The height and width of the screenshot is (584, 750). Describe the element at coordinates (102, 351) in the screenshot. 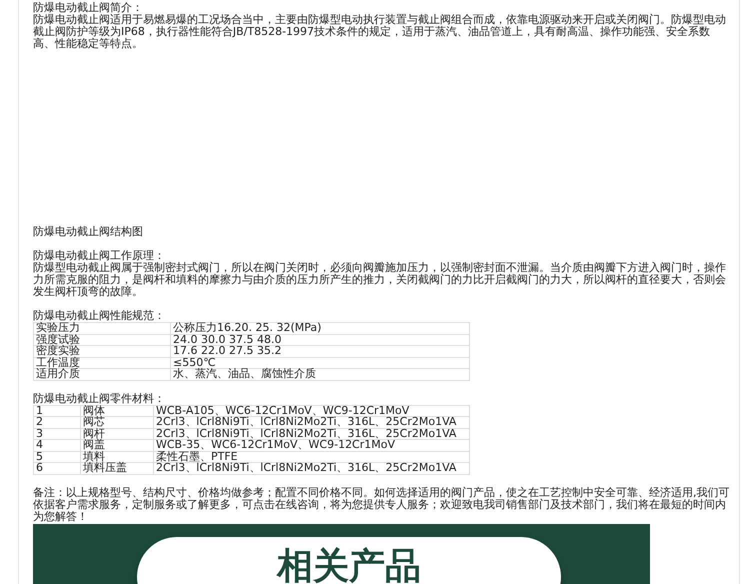

I see `table-cell: 密度实验` at that location.